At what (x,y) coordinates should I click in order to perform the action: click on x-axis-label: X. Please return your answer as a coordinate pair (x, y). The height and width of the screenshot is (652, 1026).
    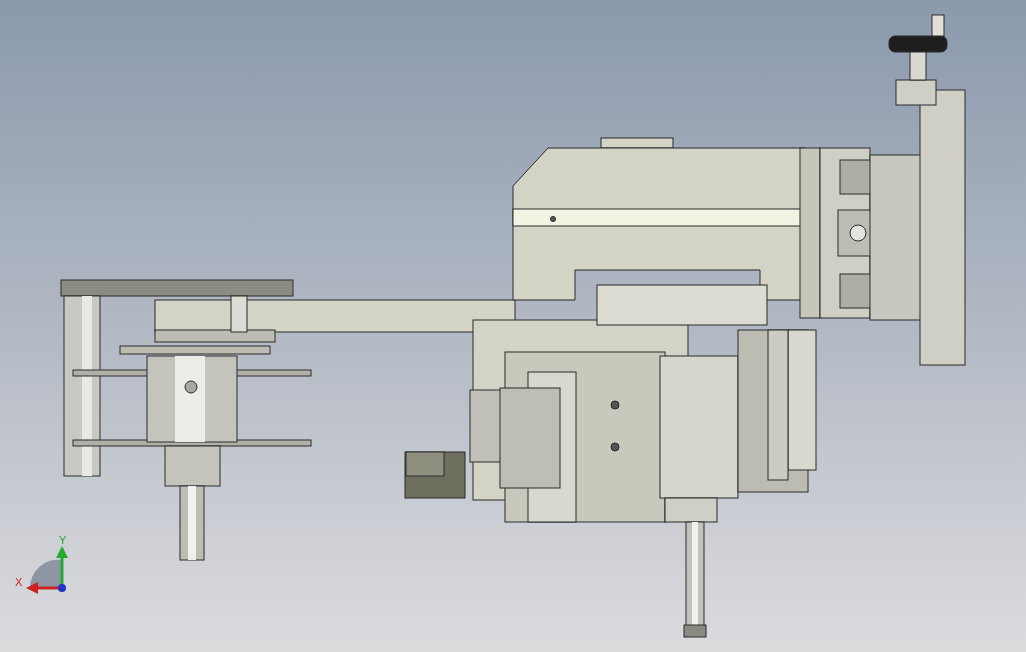
    Looking at the image, I should click on (19, 582).